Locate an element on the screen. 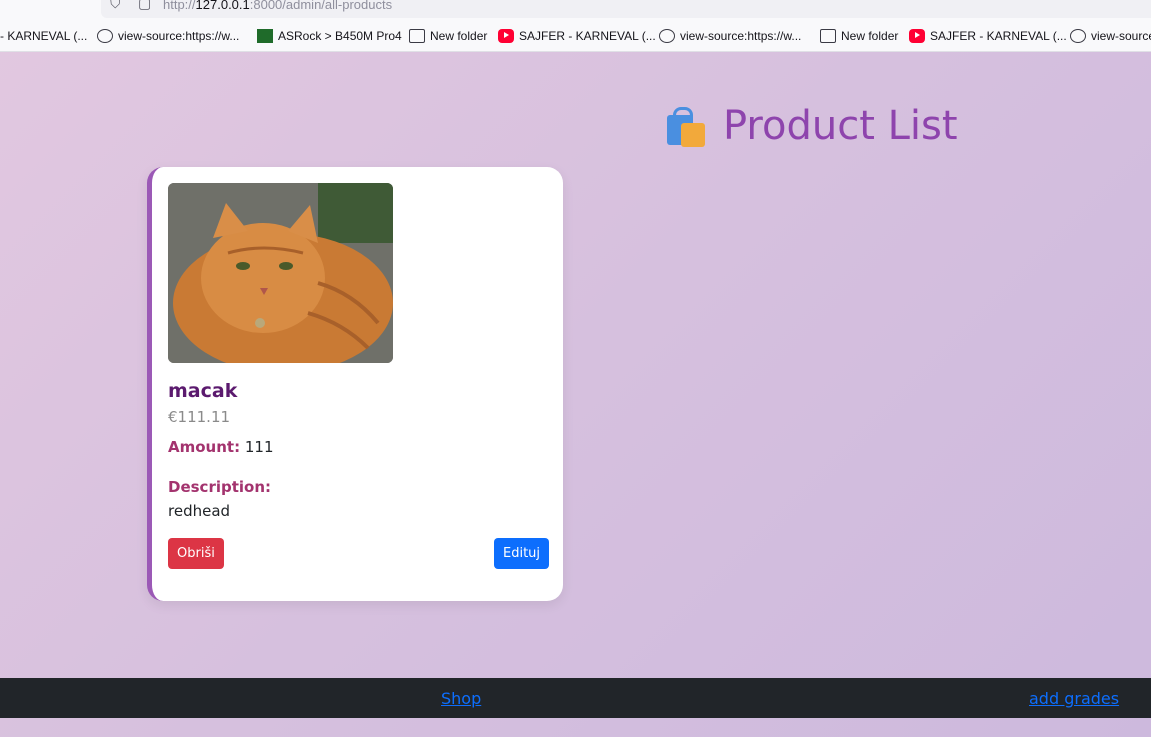 Image resolution: width=1151 pixels, height=737 pixels. shield-icon: ⛉ is located at coordinates (115, 6).